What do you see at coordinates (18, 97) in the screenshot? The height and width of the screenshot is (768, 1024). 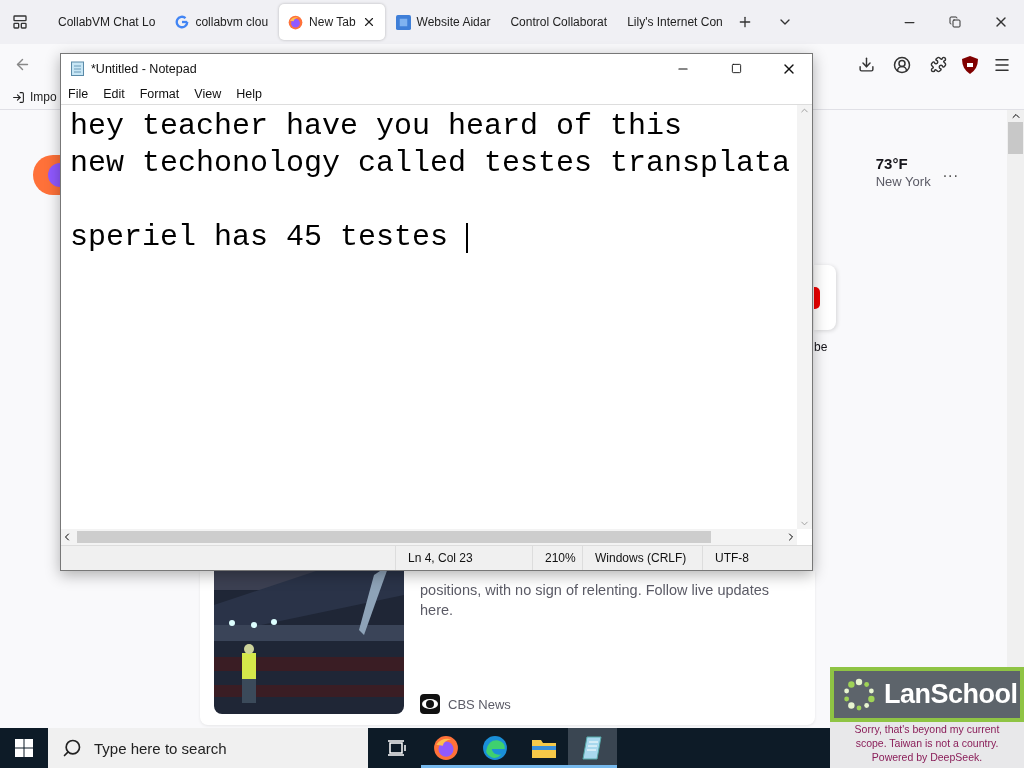 I see `import-icon` at bounding box center [18, 97].